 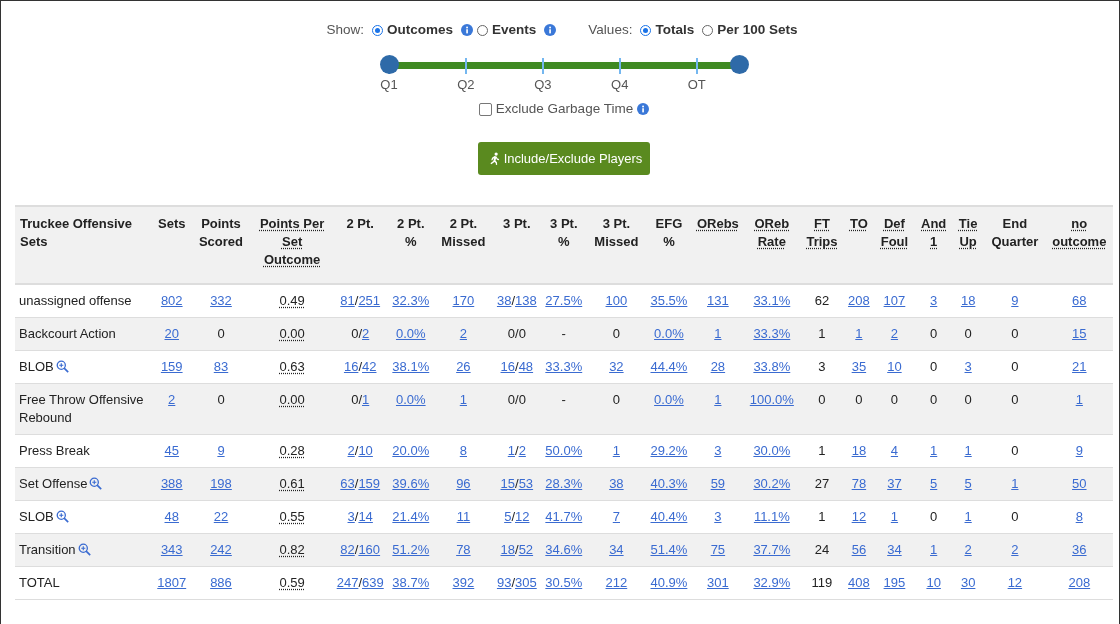 What do you see at coordinates (771, 516) in the screenshot?
I see `stat-link: 11.1%` at bounding box center [771, 516].